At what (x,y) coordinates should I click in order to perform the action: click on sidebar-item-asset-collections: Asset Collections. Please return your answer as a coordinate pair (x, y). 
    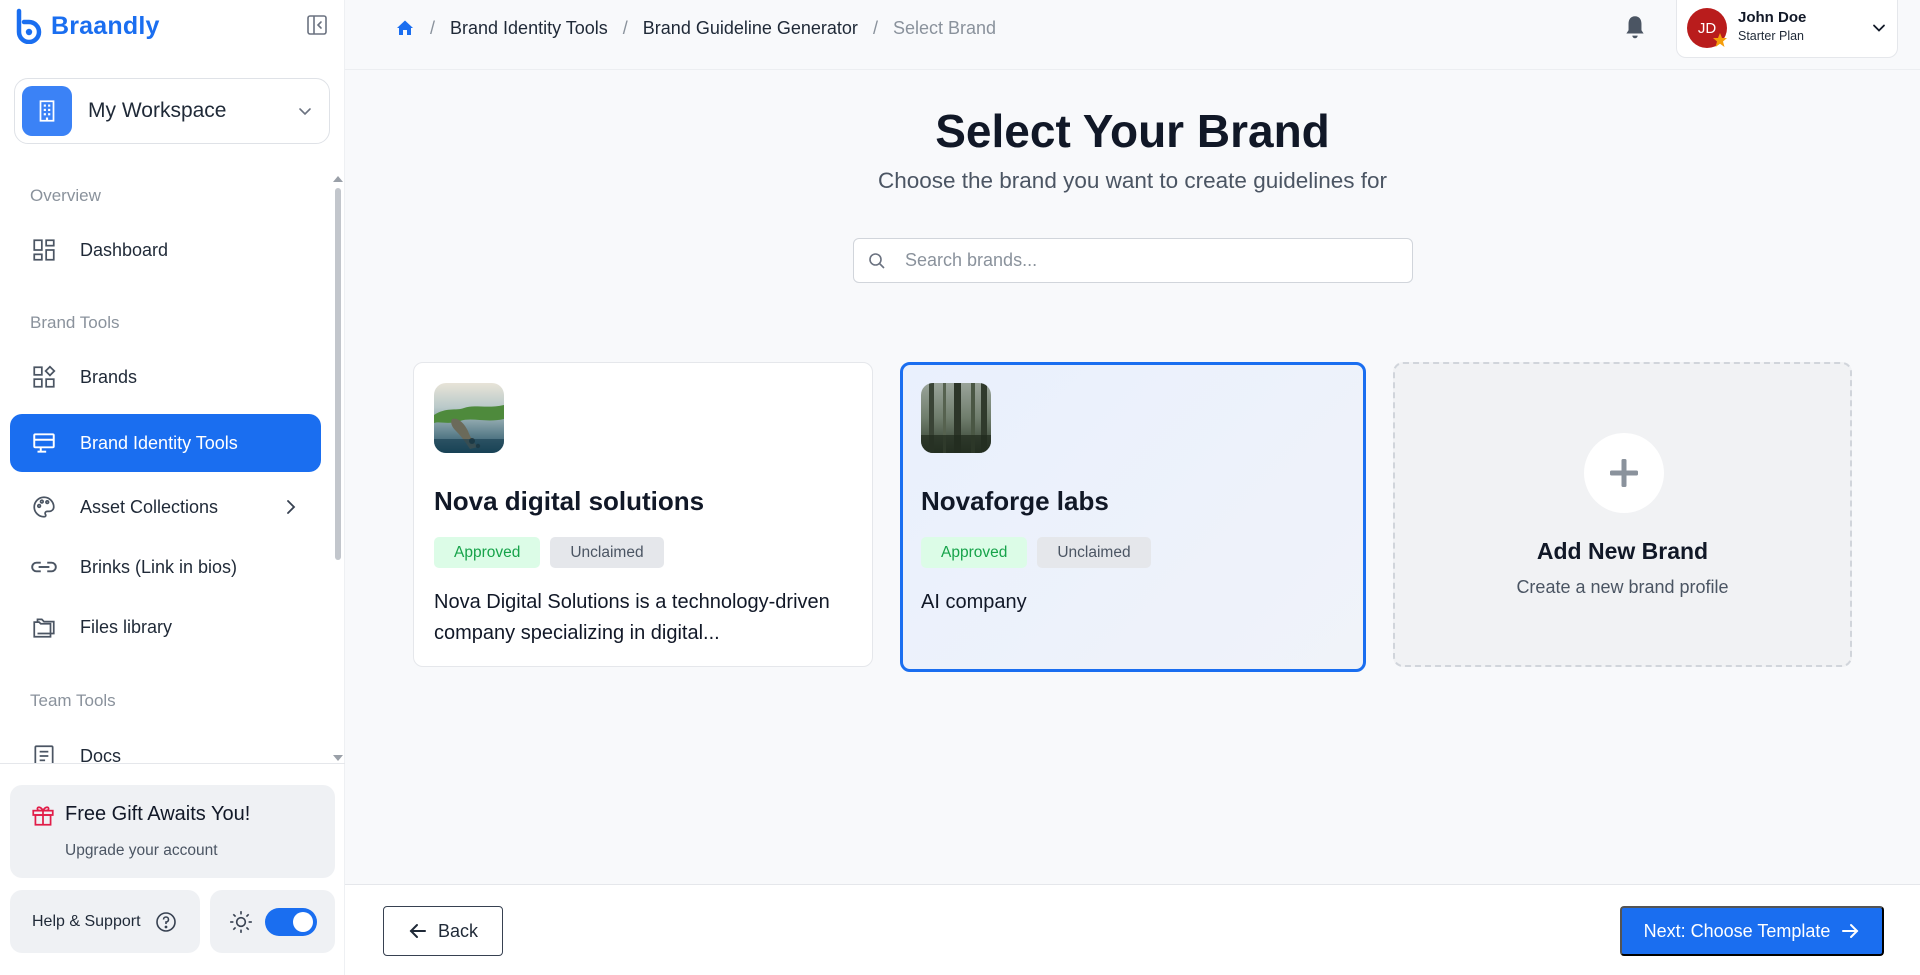
    Looking at the image, I should click on (165, 507).